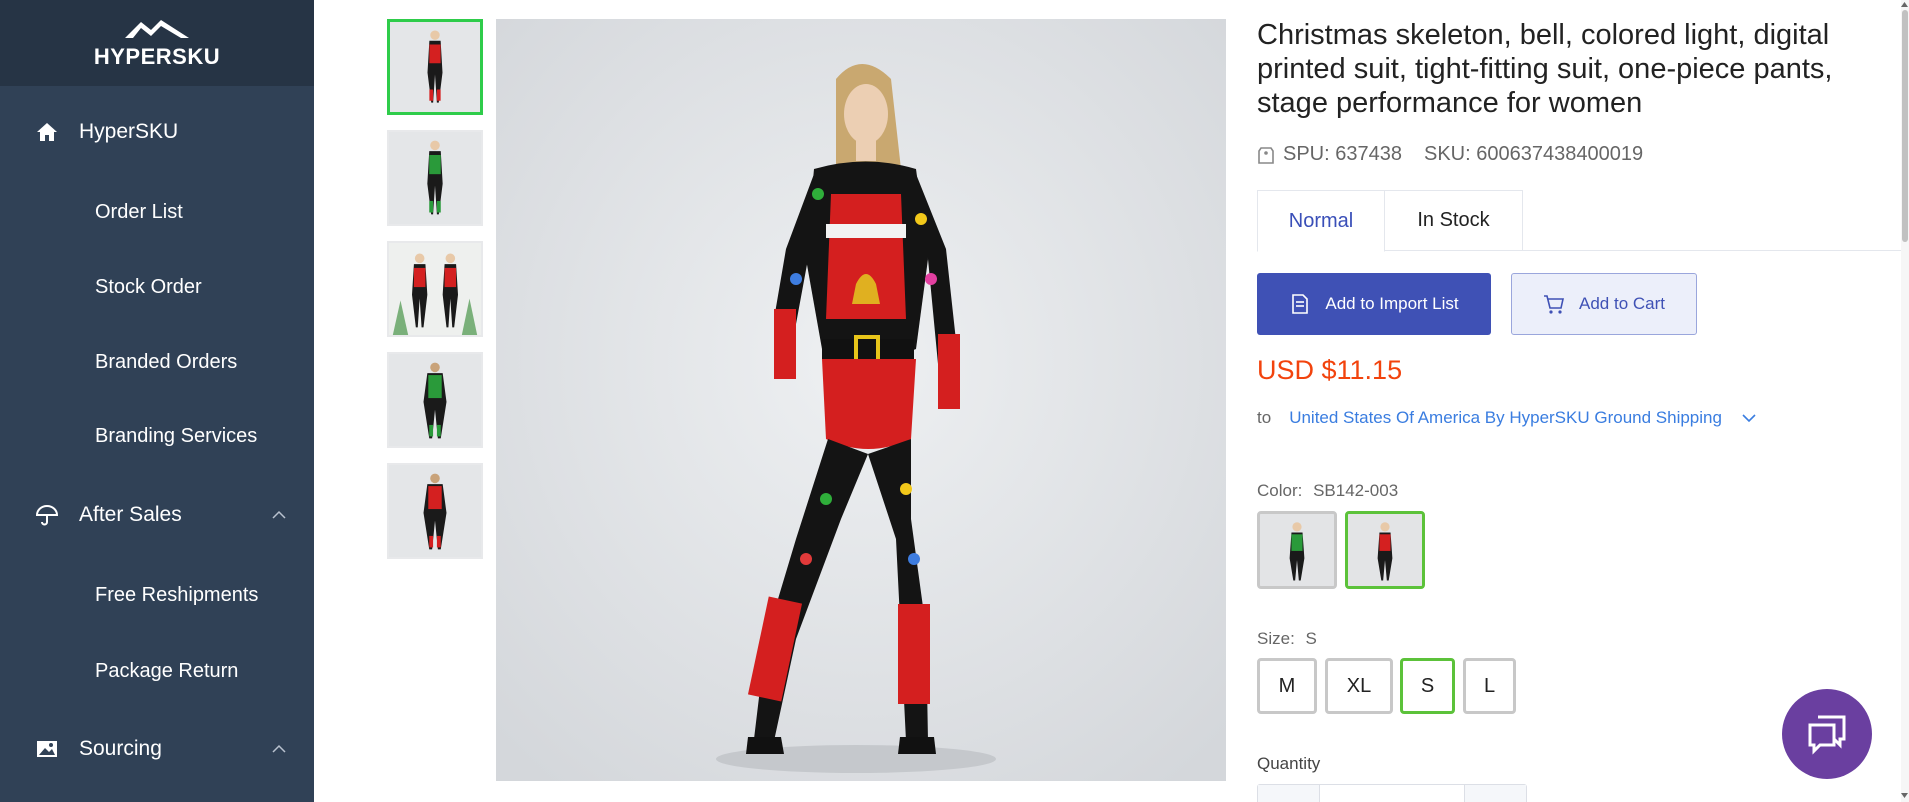 The width and height of the screenshot is (1909, 802). What do you see at coordinates (47, 749) in the screenshot?
I see `image-icon` at bounding box center [47, 749].